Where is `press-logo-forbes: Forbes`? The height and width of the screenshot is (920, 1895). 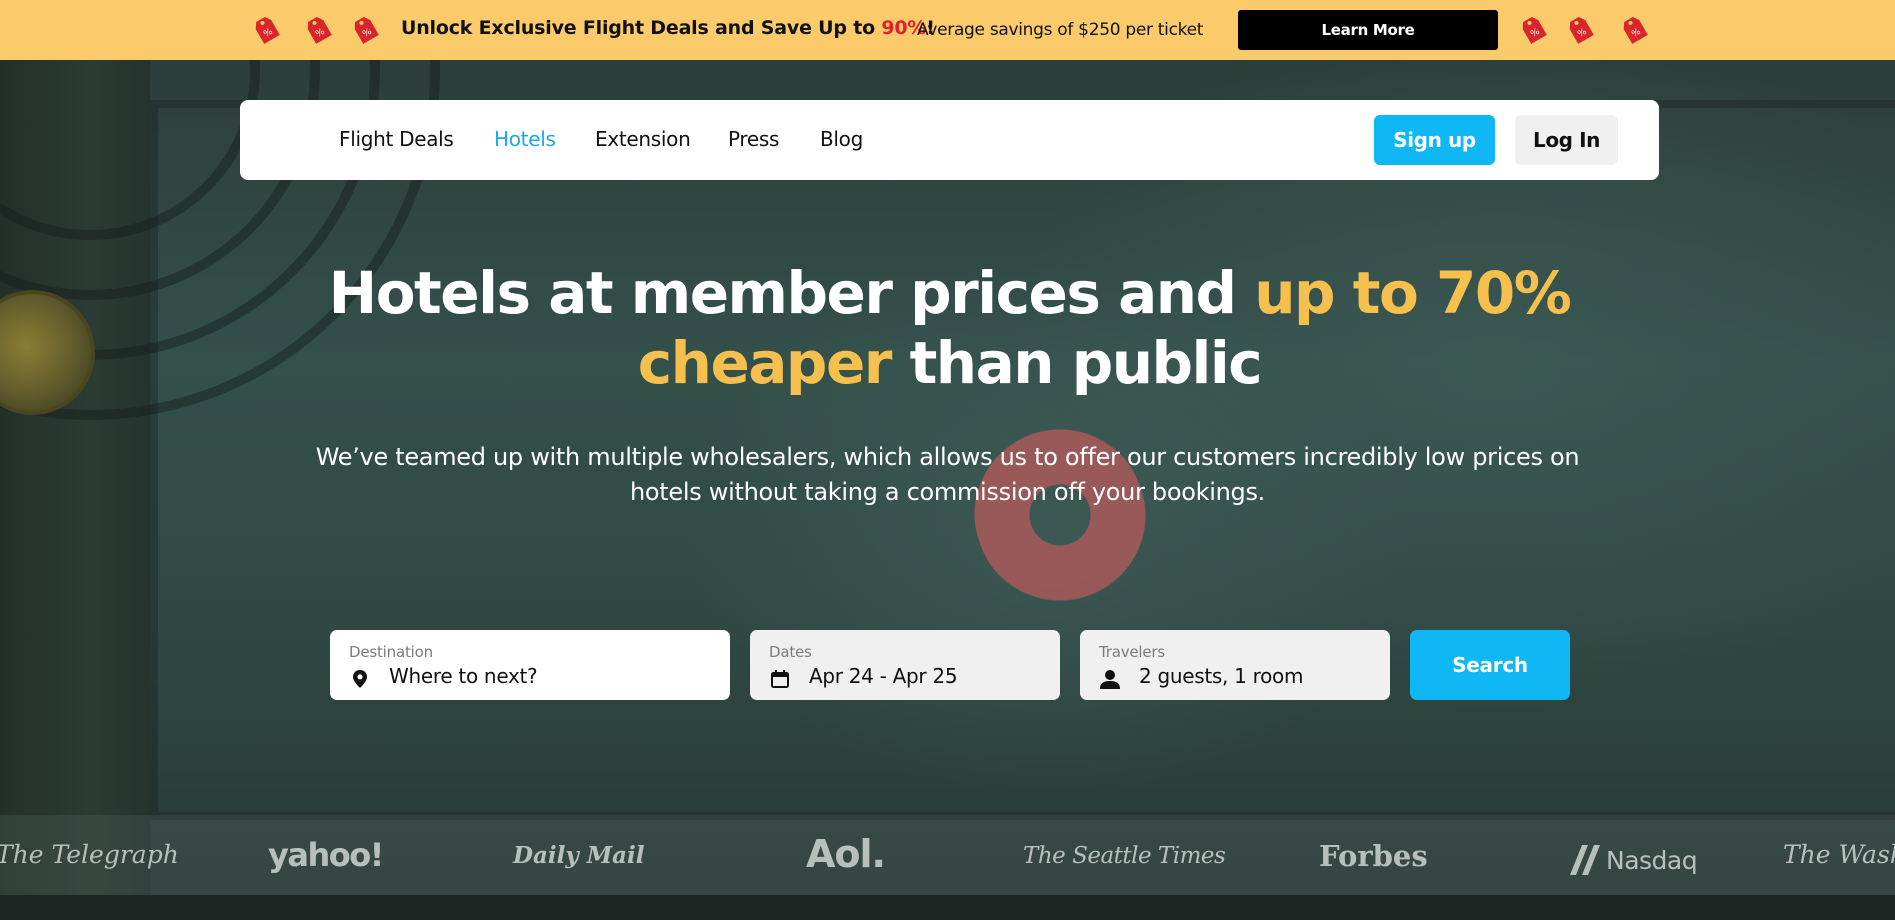
press-logo-forbes: Forbes is located at coordinates (1373, 856).